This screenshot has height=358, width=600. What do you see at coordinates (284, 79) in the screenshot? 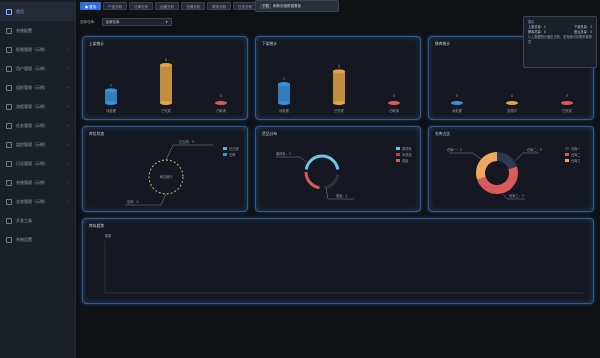
I see `bar-value-label: 3` at bounding box center [284, 79].